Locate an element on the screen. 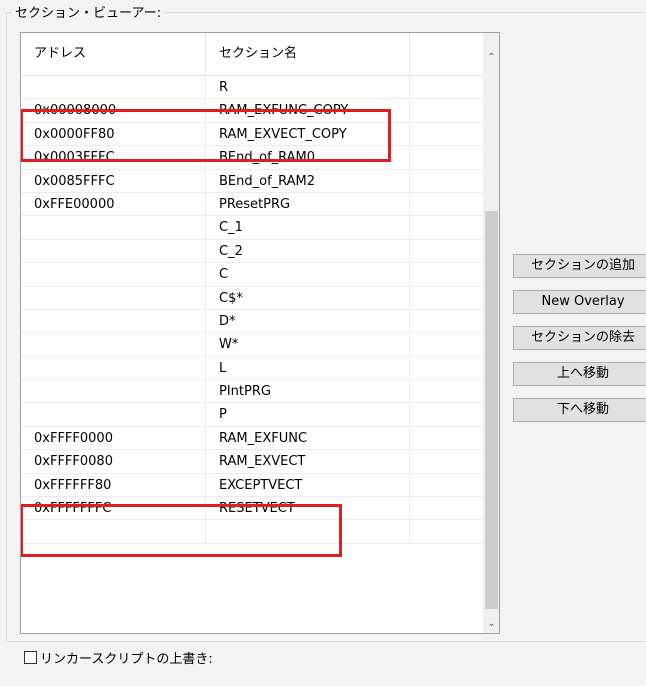 The width and height of the screenshot is (646, 686). section-name-cell: R is located at coordinates (308, 87).